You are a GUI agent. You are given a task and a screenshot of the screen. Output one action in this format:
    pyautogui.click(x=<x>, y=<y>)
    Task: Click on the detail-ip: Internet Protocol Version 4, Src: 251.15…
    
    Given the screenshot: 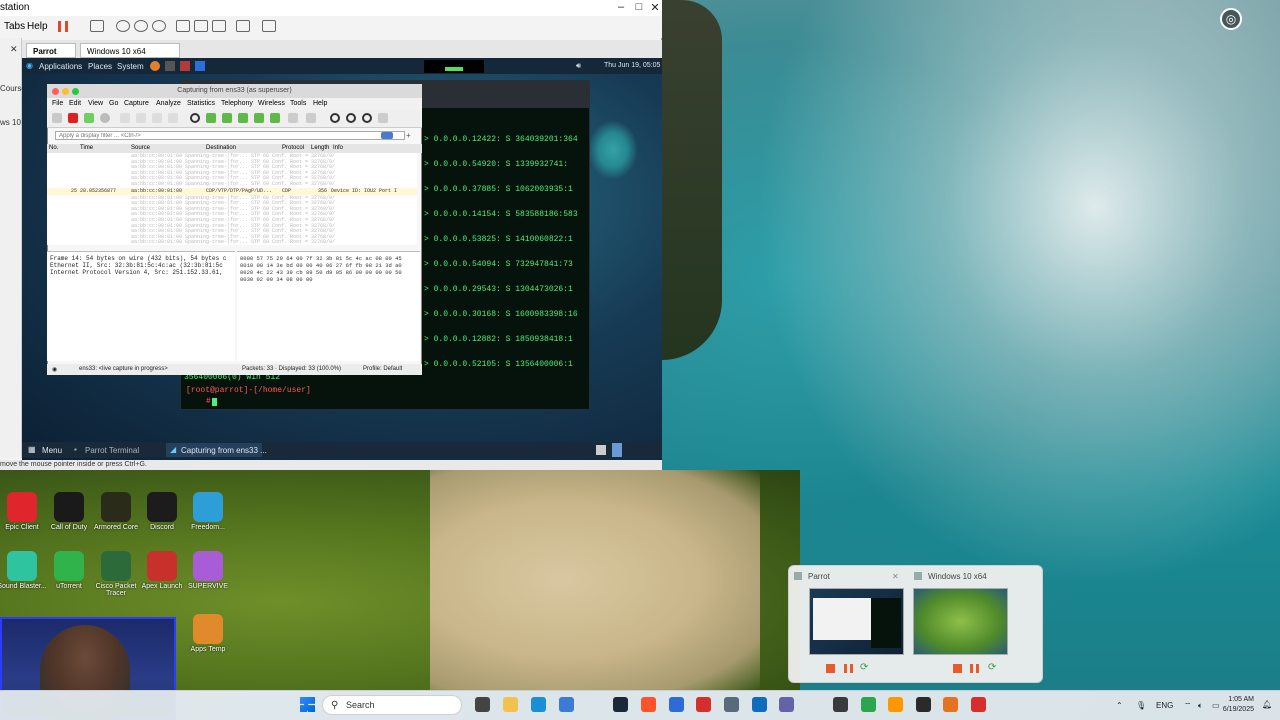 What is the action you would take?
    pyautogui.click(x=136, y=272)
    